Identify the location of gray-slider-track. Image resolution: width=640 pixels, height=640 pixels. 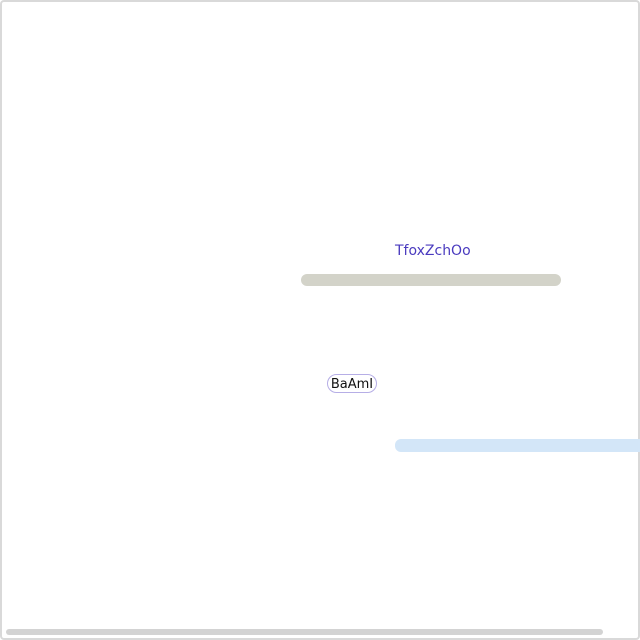
(431, 280).